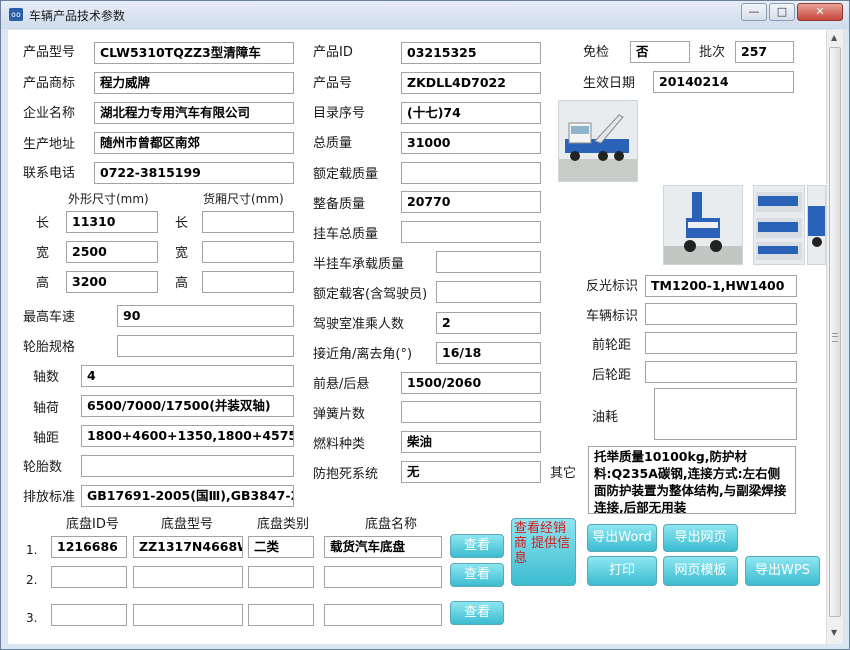 The image size is (850, 650). Describe the element at coordinates (49, 113) in the screenshot. I see `company-label: 企业名称` at that location.